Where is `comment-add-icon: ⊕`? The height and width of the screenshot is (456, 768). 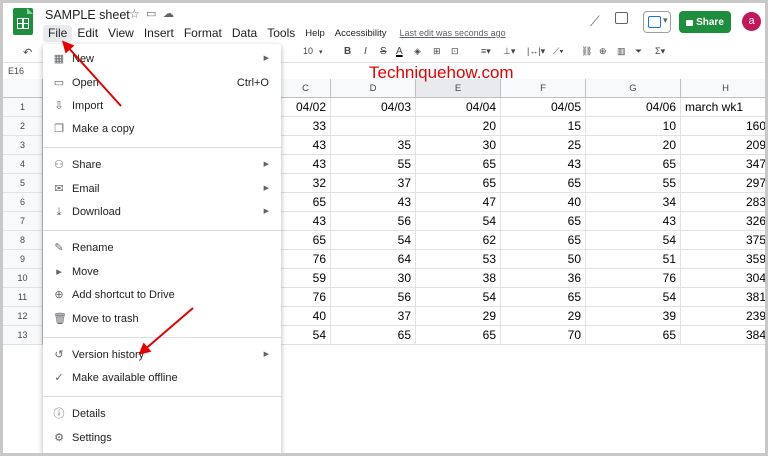 comment-add-icon: ⊕ is located at coordinates (603, 51).